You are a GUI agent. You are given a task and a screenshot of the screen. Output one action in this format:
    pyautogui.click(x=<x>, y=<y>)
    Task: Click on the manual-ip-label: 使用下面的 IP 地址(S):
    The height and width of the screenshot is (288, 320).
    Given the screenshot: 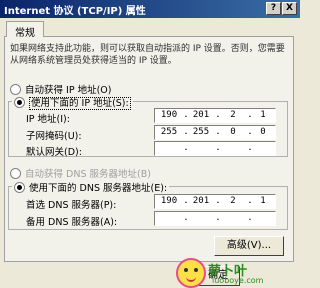 What is the action you would take?
    pyautogui.click(x=80, y=103)
    